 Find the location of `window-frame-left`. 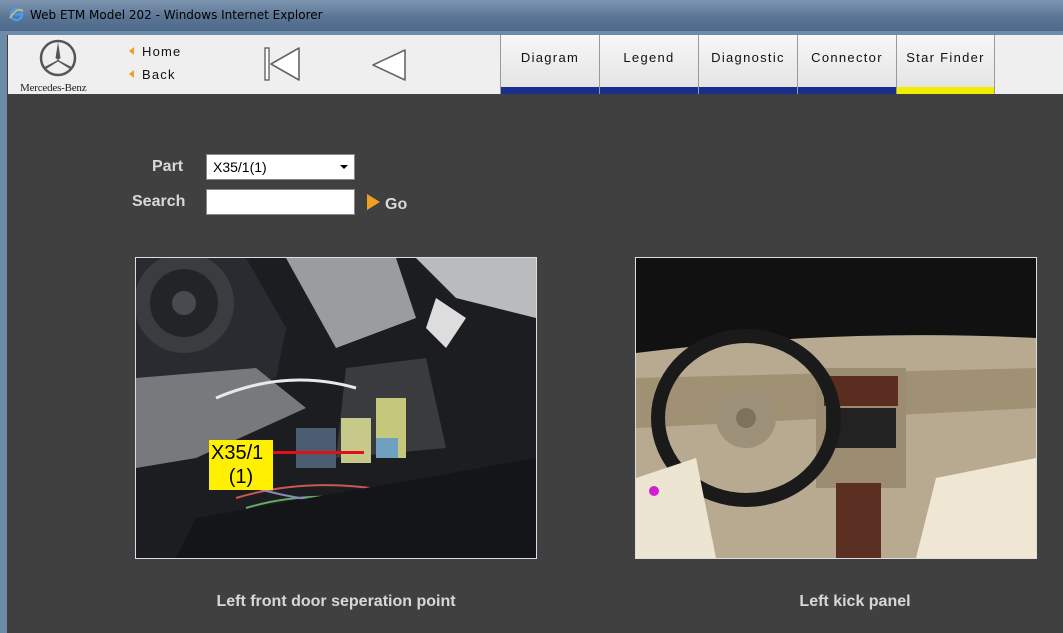

window-frame-left is located at coordinates (3, 332).